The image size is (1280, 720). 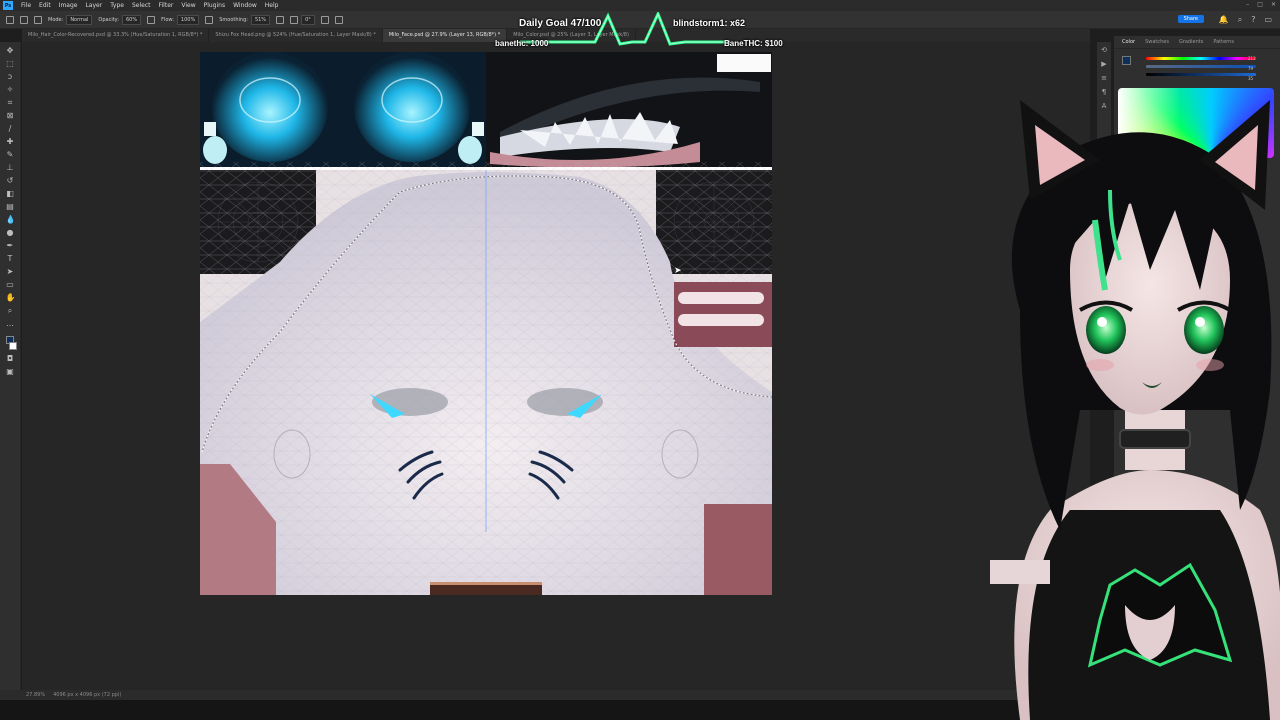 What do you see at coordinates (45, 5) in the screenshot?
I see `menu-edit: Edit` at bounding box center [45, 5].